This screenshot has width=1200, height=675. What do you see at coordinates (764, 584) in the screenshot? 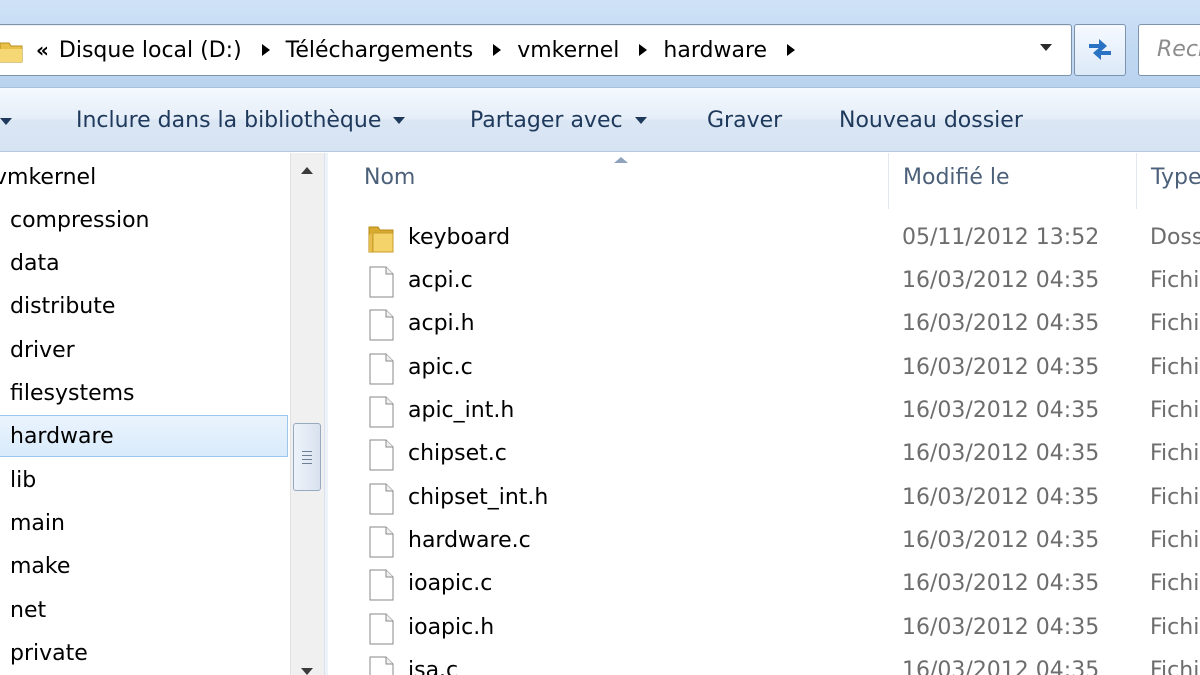
I see `file-row: ioapic.c 16/03/2012 04:35 Fichi` at bounding box center [764, 584].